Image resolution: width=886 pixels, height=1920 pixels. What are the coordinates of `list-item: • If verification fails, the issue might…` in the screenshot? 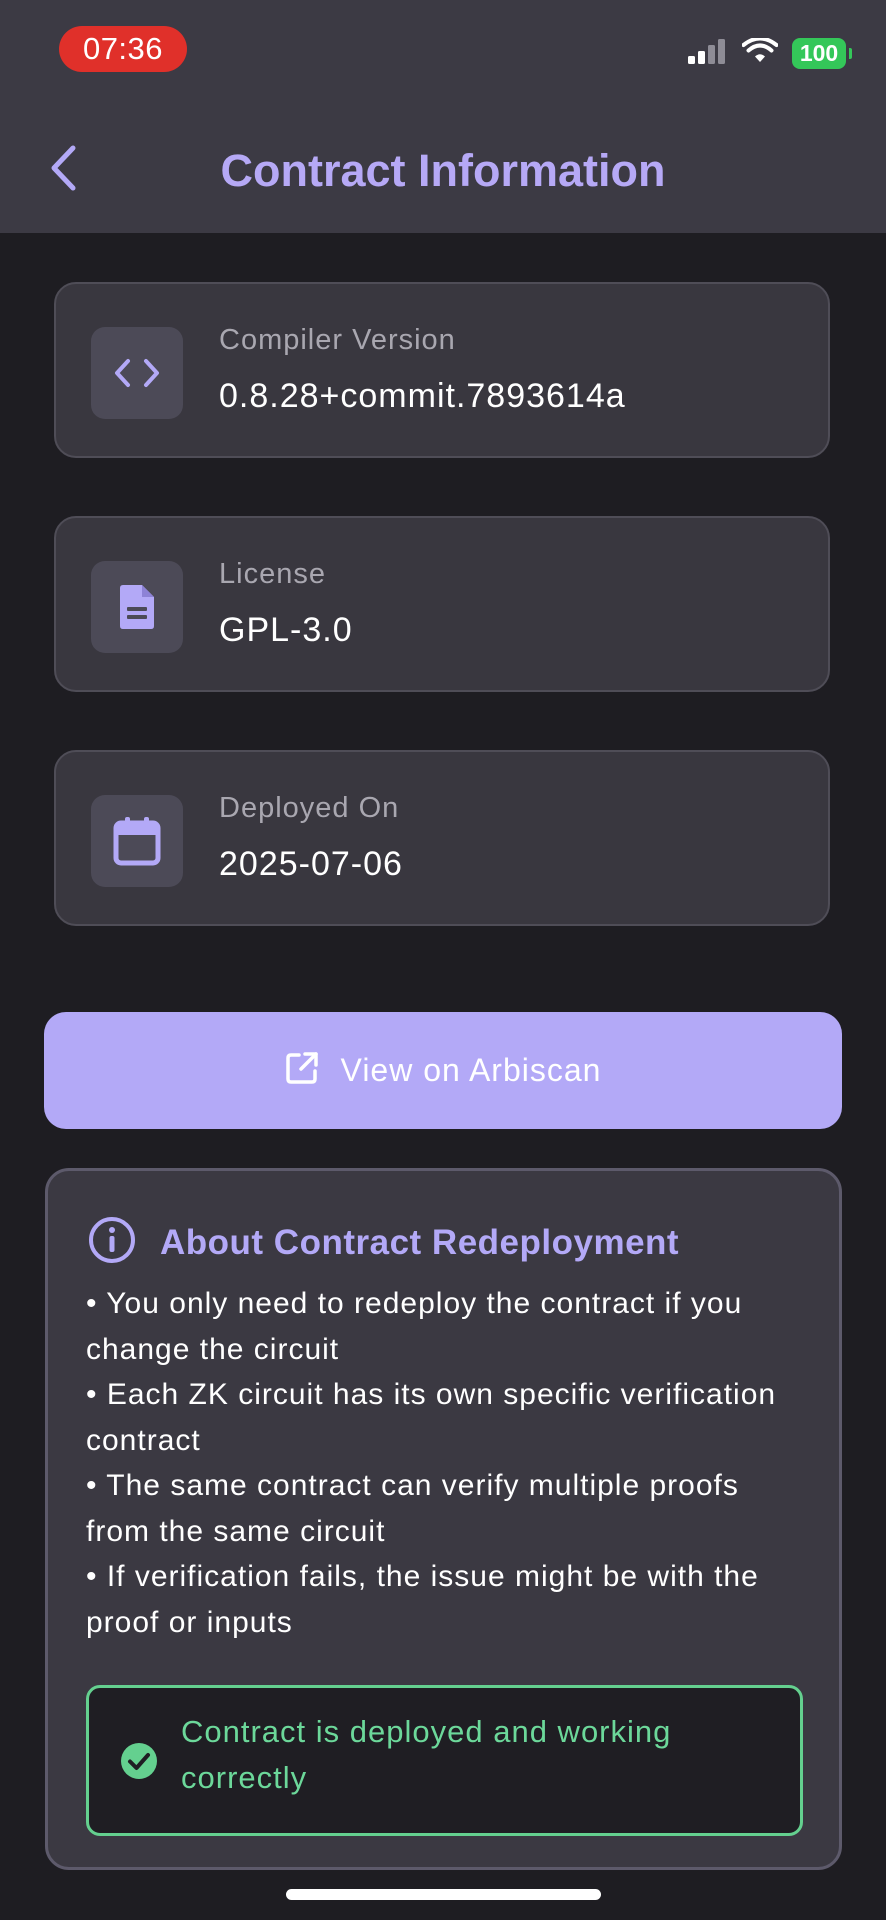 It's located at (422, 1599).